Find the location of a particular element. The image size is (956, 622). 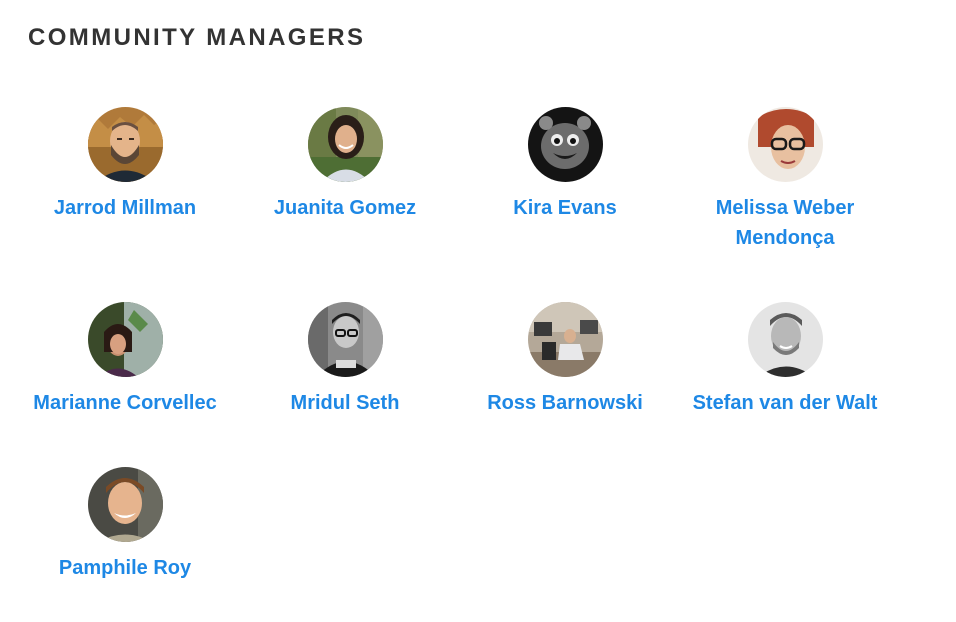

member-card-stefan-van-der-walt: Stefan van der Walt is located at coordinates (785, 384).